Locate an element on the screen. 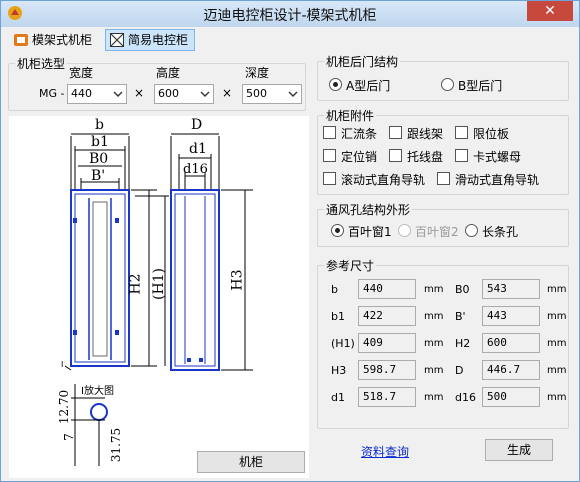 Image resolution: width=580 pixels, height=482 pixels. dim-field-bprime: 443 is located at coordinates (511, 316).